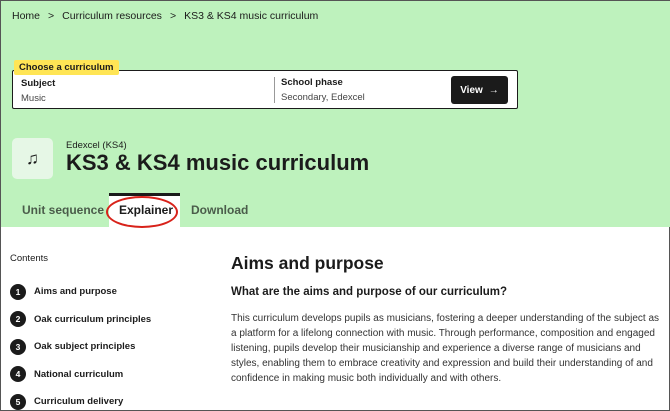 The width and height of the screenshot is (670, 411). What do you see at coordinates (312, 82) in the screenshot?
I see `school-phase-label: School phase` at bounding box center [312, 82].